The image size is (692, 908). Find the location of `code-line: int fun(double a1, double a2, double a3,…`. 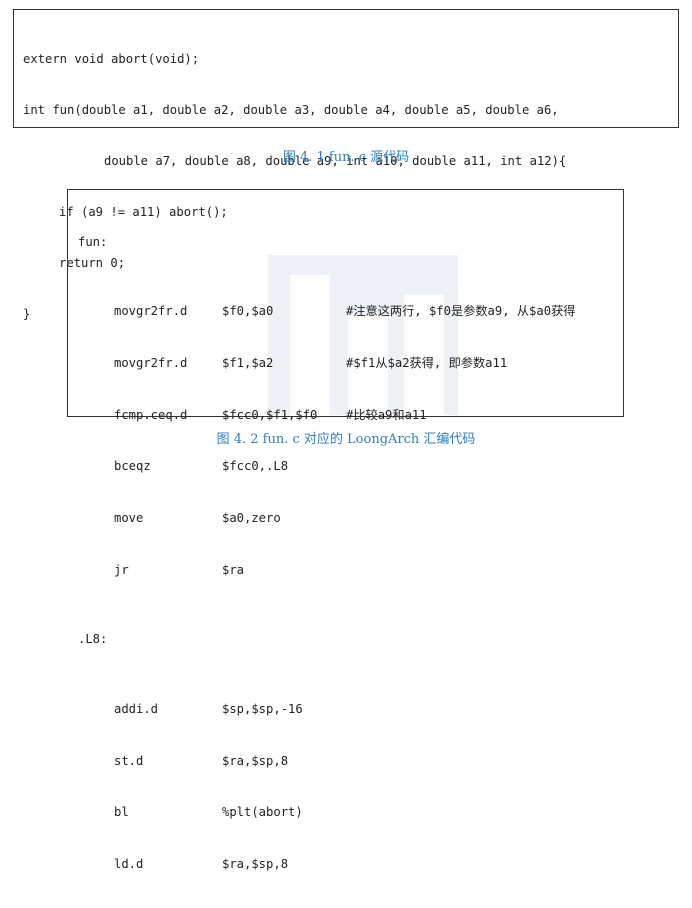

code-line: int fun(double a1, double a2, double a3,… is located at coordinates (291, 110).